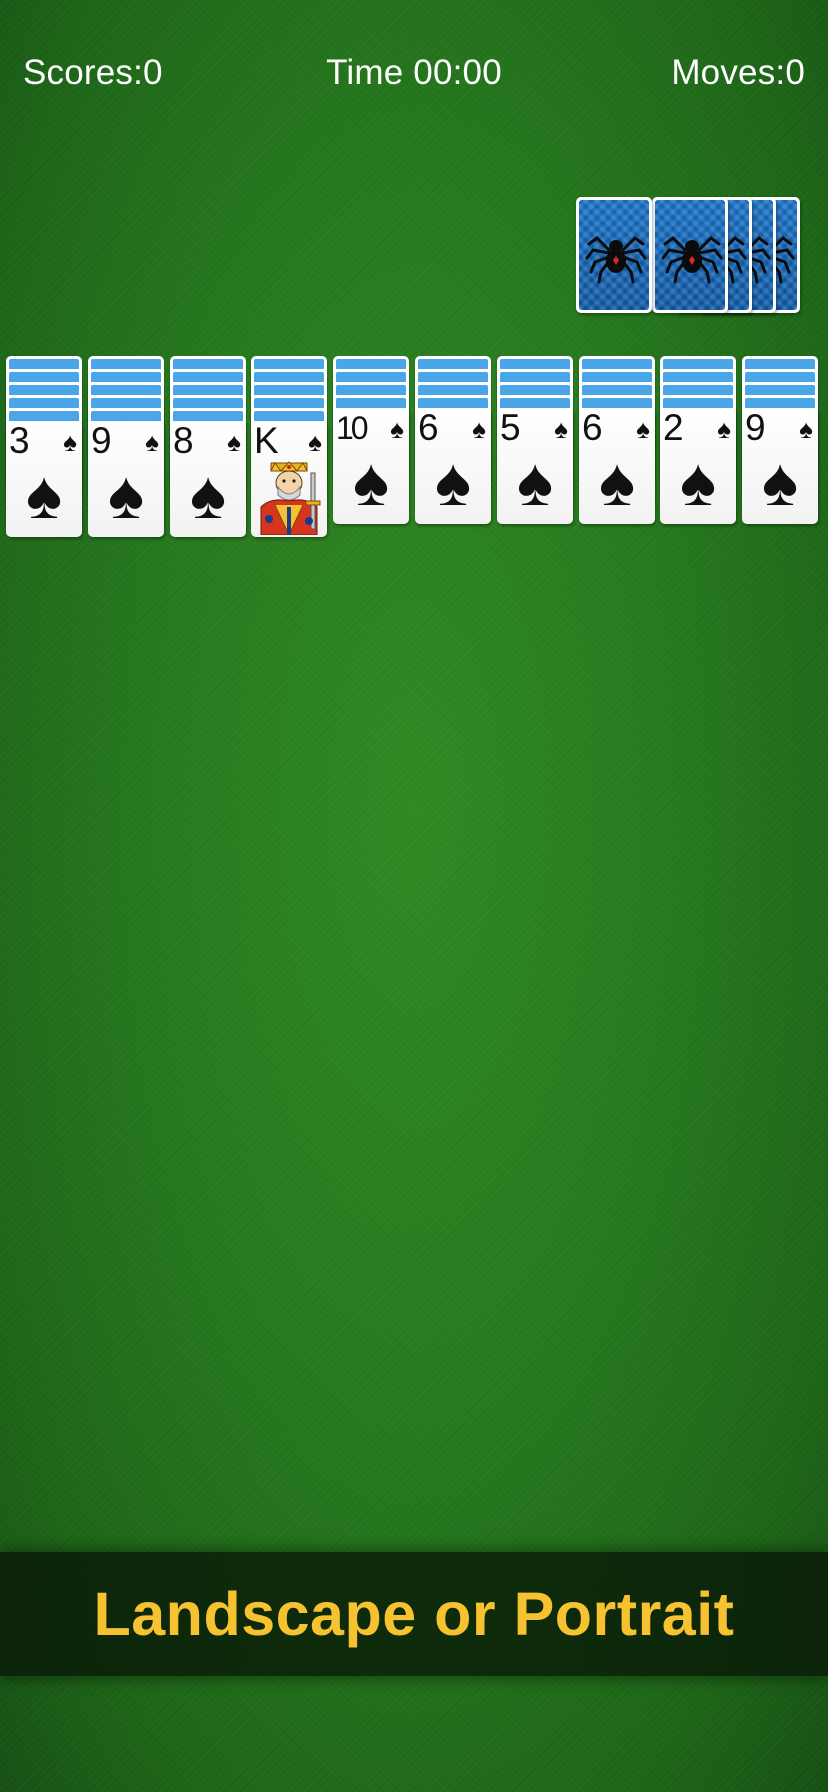  I want to click on tableau-column: 10 ♠ ♠, so click(371, 452).